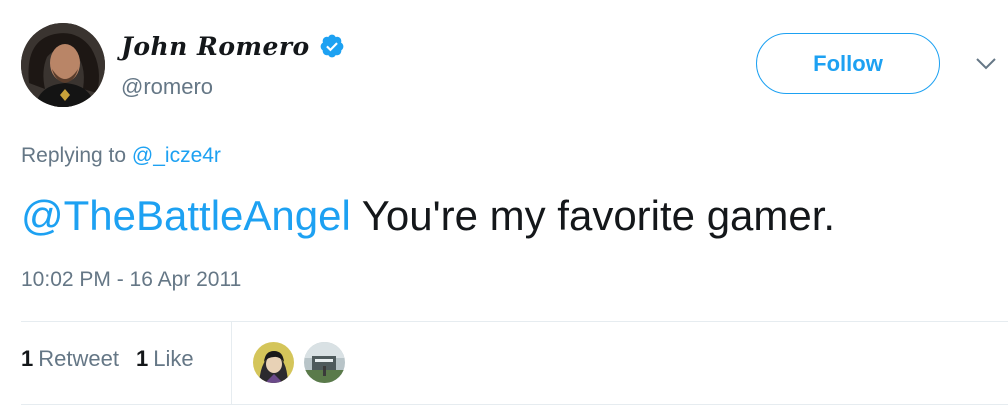 This screenshot has height=407, width=1008. I want to click on like-count: 1, so click(142, 358).